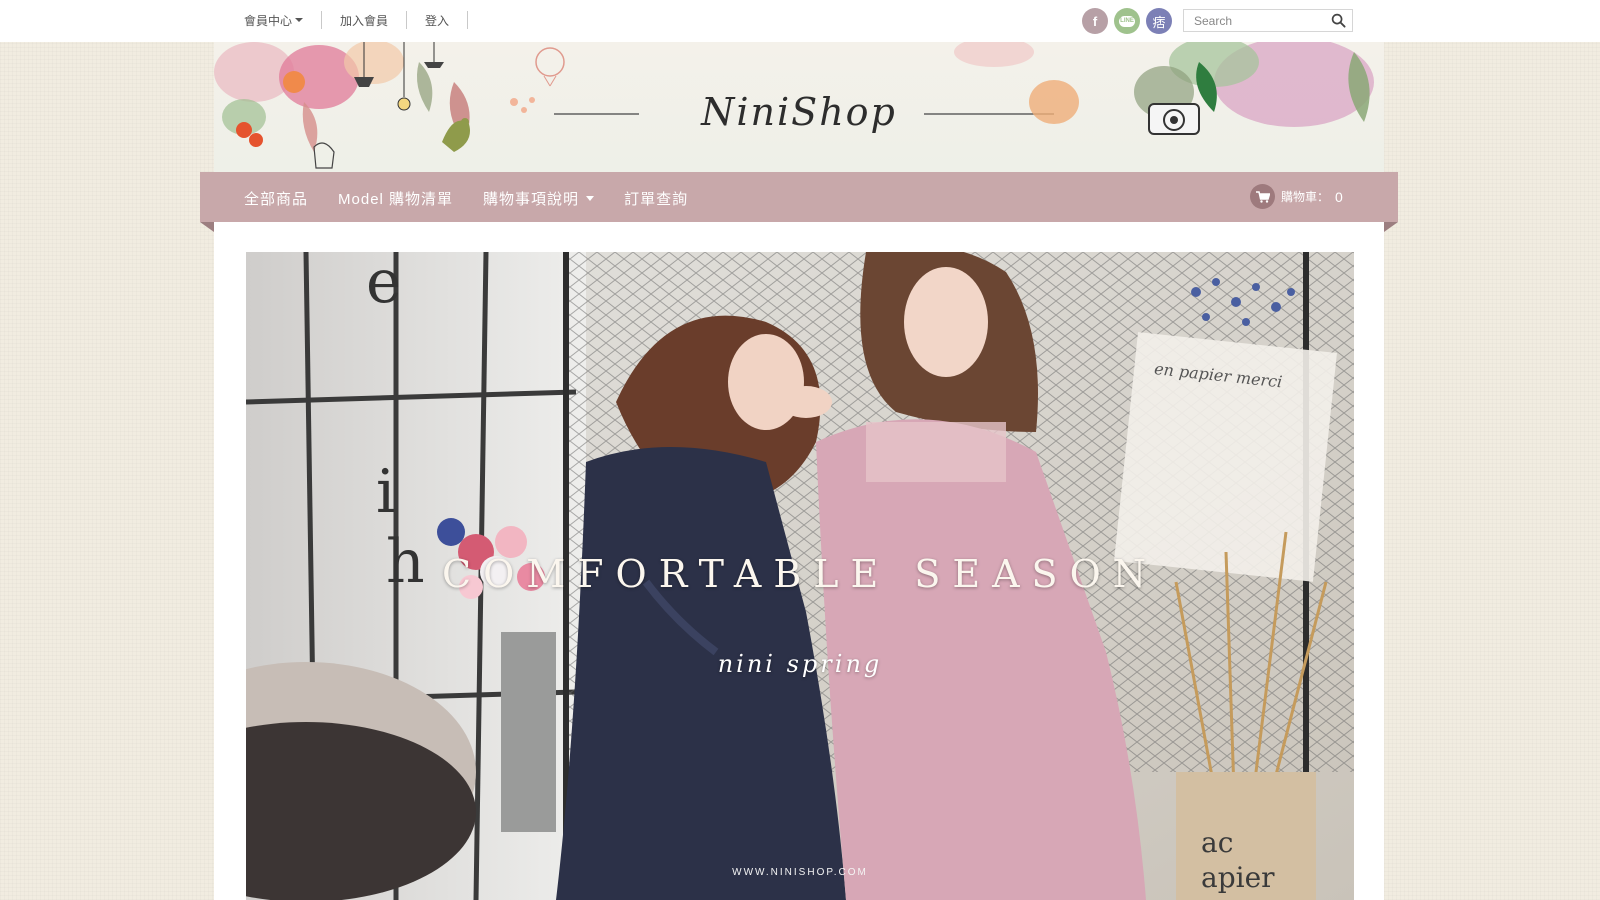  I want to click on nav-all-products: 全部商品, so click(276, 198).